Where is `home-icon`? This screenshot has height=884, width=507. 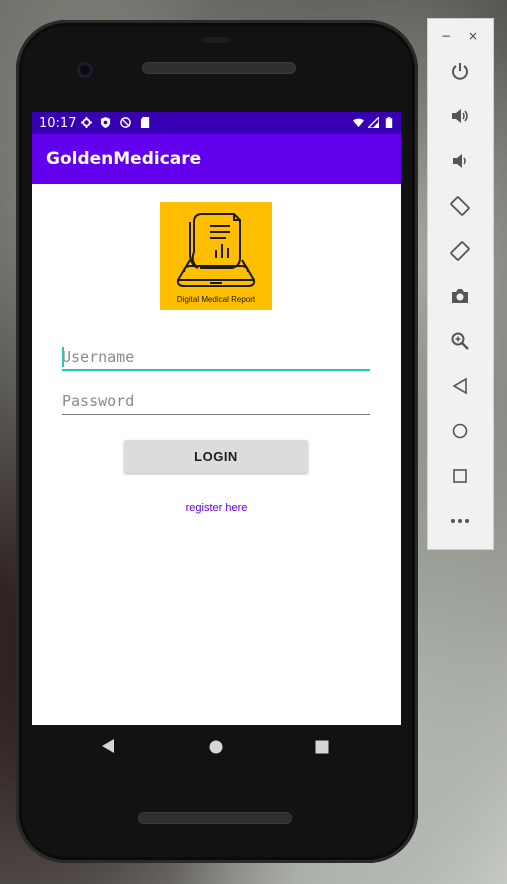
home-icon is located at coordinates (460, 431).